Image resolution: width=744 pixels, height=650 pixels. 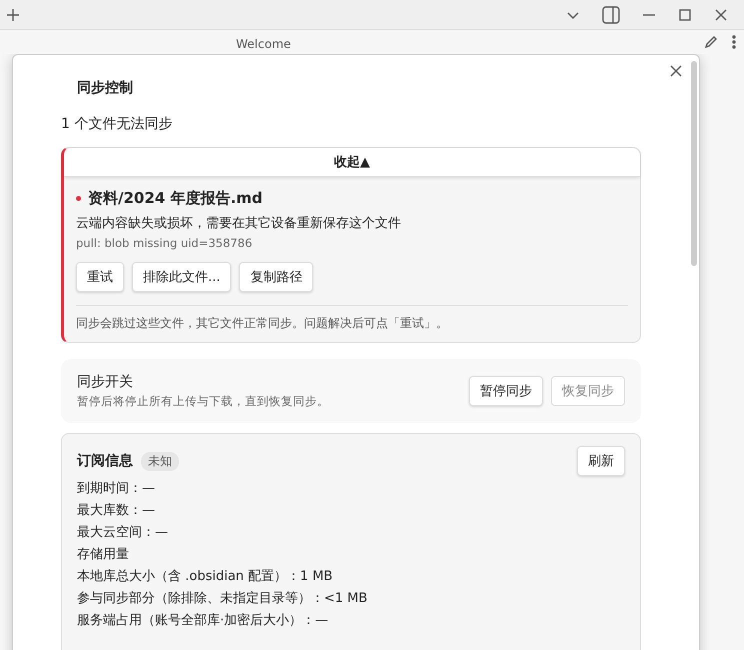 I want to click on section-description: 暂停后将停止所有上传与下载，直到恢复同步。, so click(x=203, y=401).